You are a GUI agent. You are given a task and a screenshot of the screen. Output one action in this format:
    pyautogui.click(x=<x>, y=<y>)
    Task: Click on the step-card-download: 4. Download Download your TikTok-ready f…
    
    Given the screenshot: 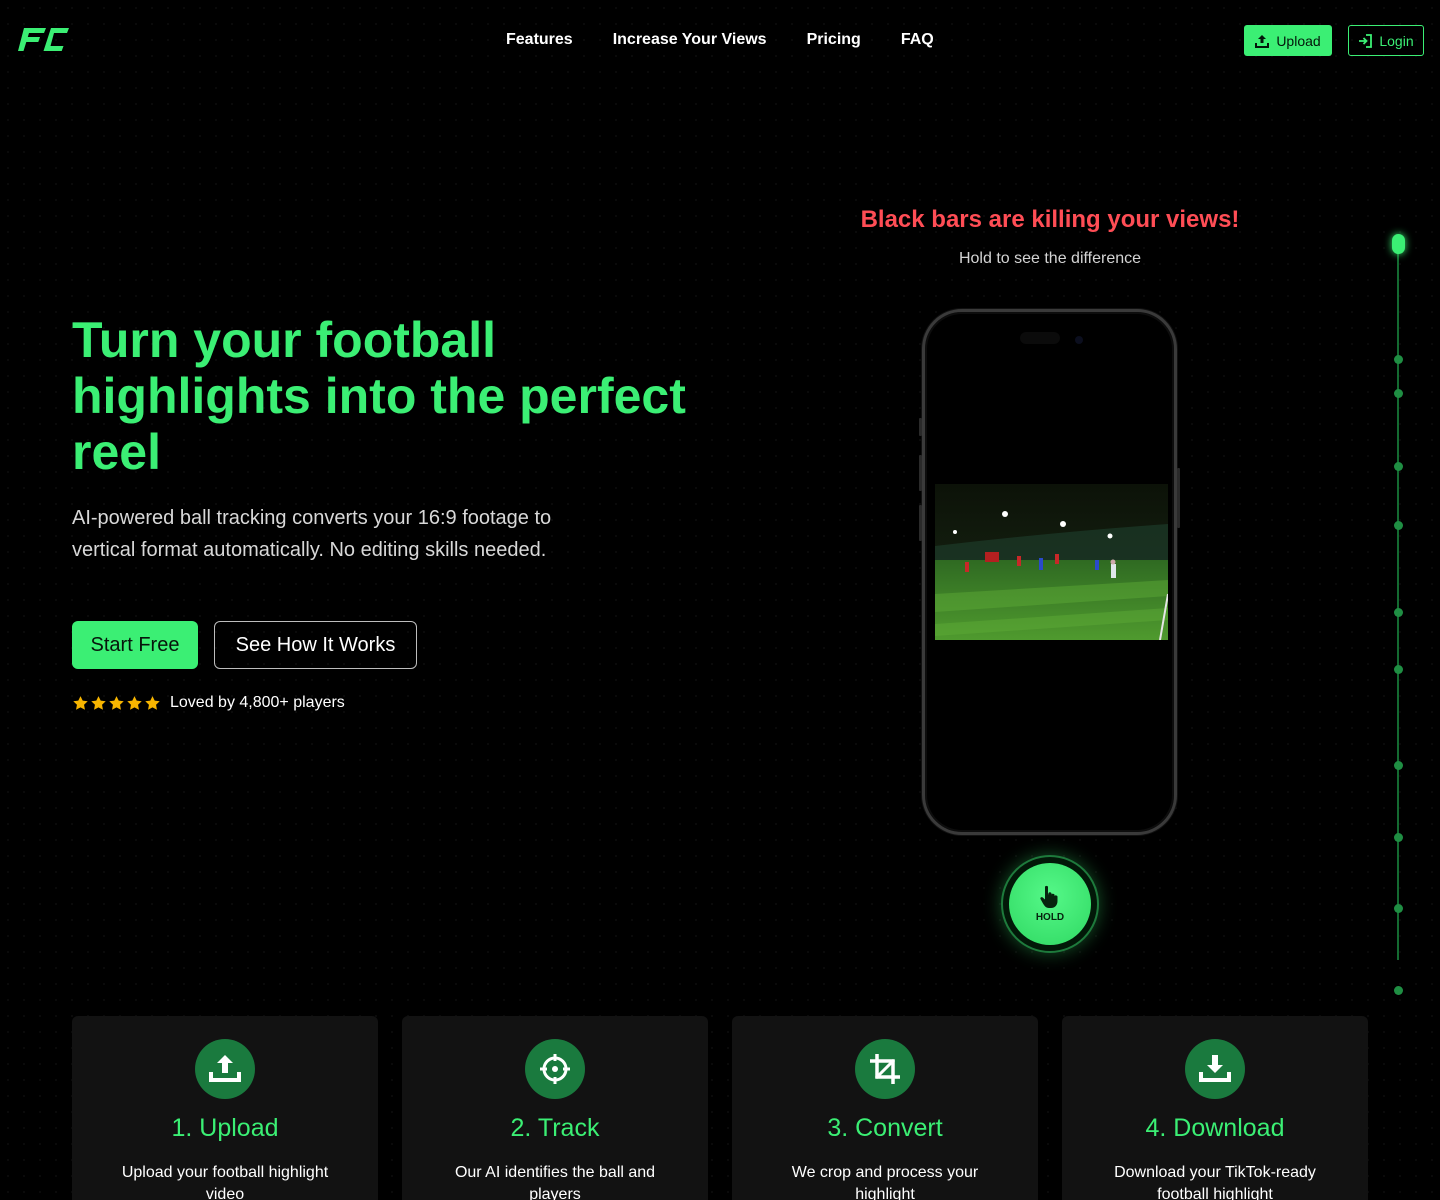 What is the action you would take?
    pyautogui.click(x=1215, y=1108)
    